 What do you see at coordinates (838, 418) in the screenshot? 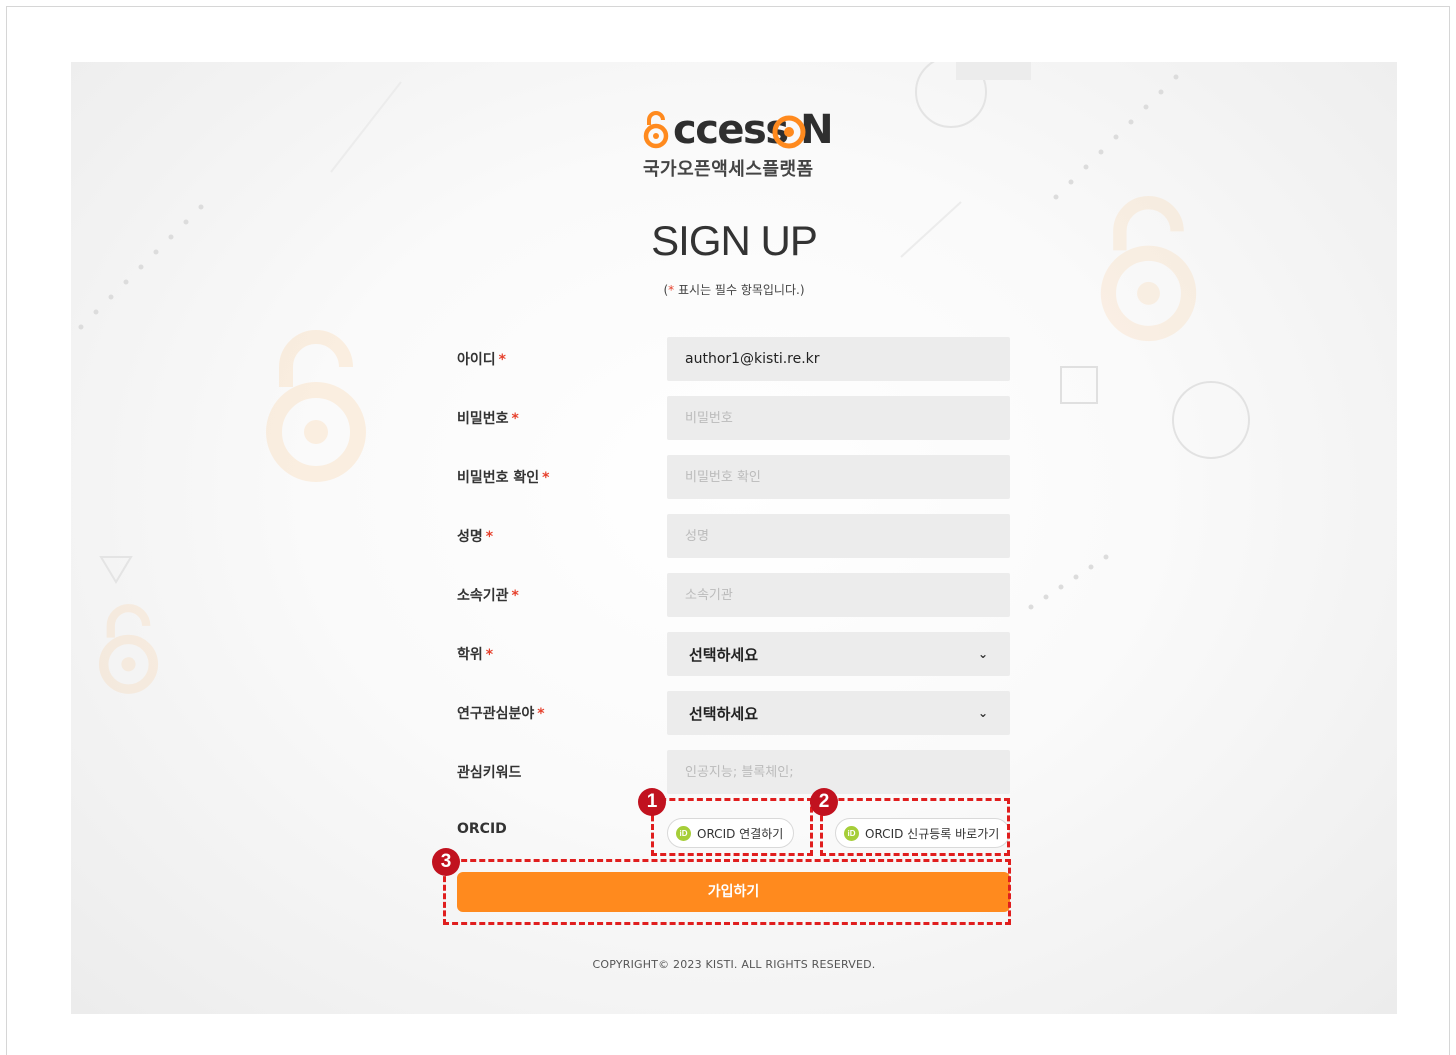
I see `password-field` at bounding box center [838, 418].